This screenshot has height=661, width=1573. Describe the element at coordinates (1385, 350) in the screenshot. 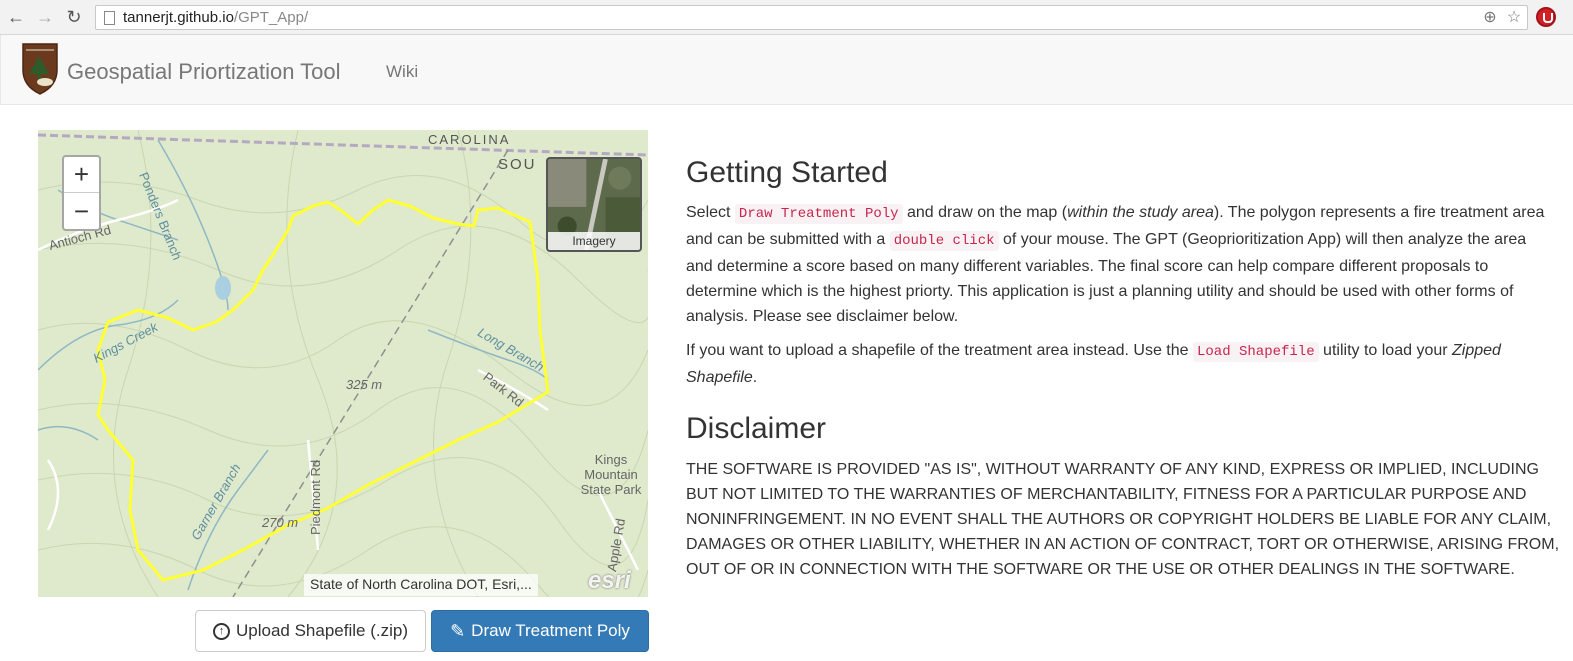

I see `p2-text-b: utility to load your` at that location.